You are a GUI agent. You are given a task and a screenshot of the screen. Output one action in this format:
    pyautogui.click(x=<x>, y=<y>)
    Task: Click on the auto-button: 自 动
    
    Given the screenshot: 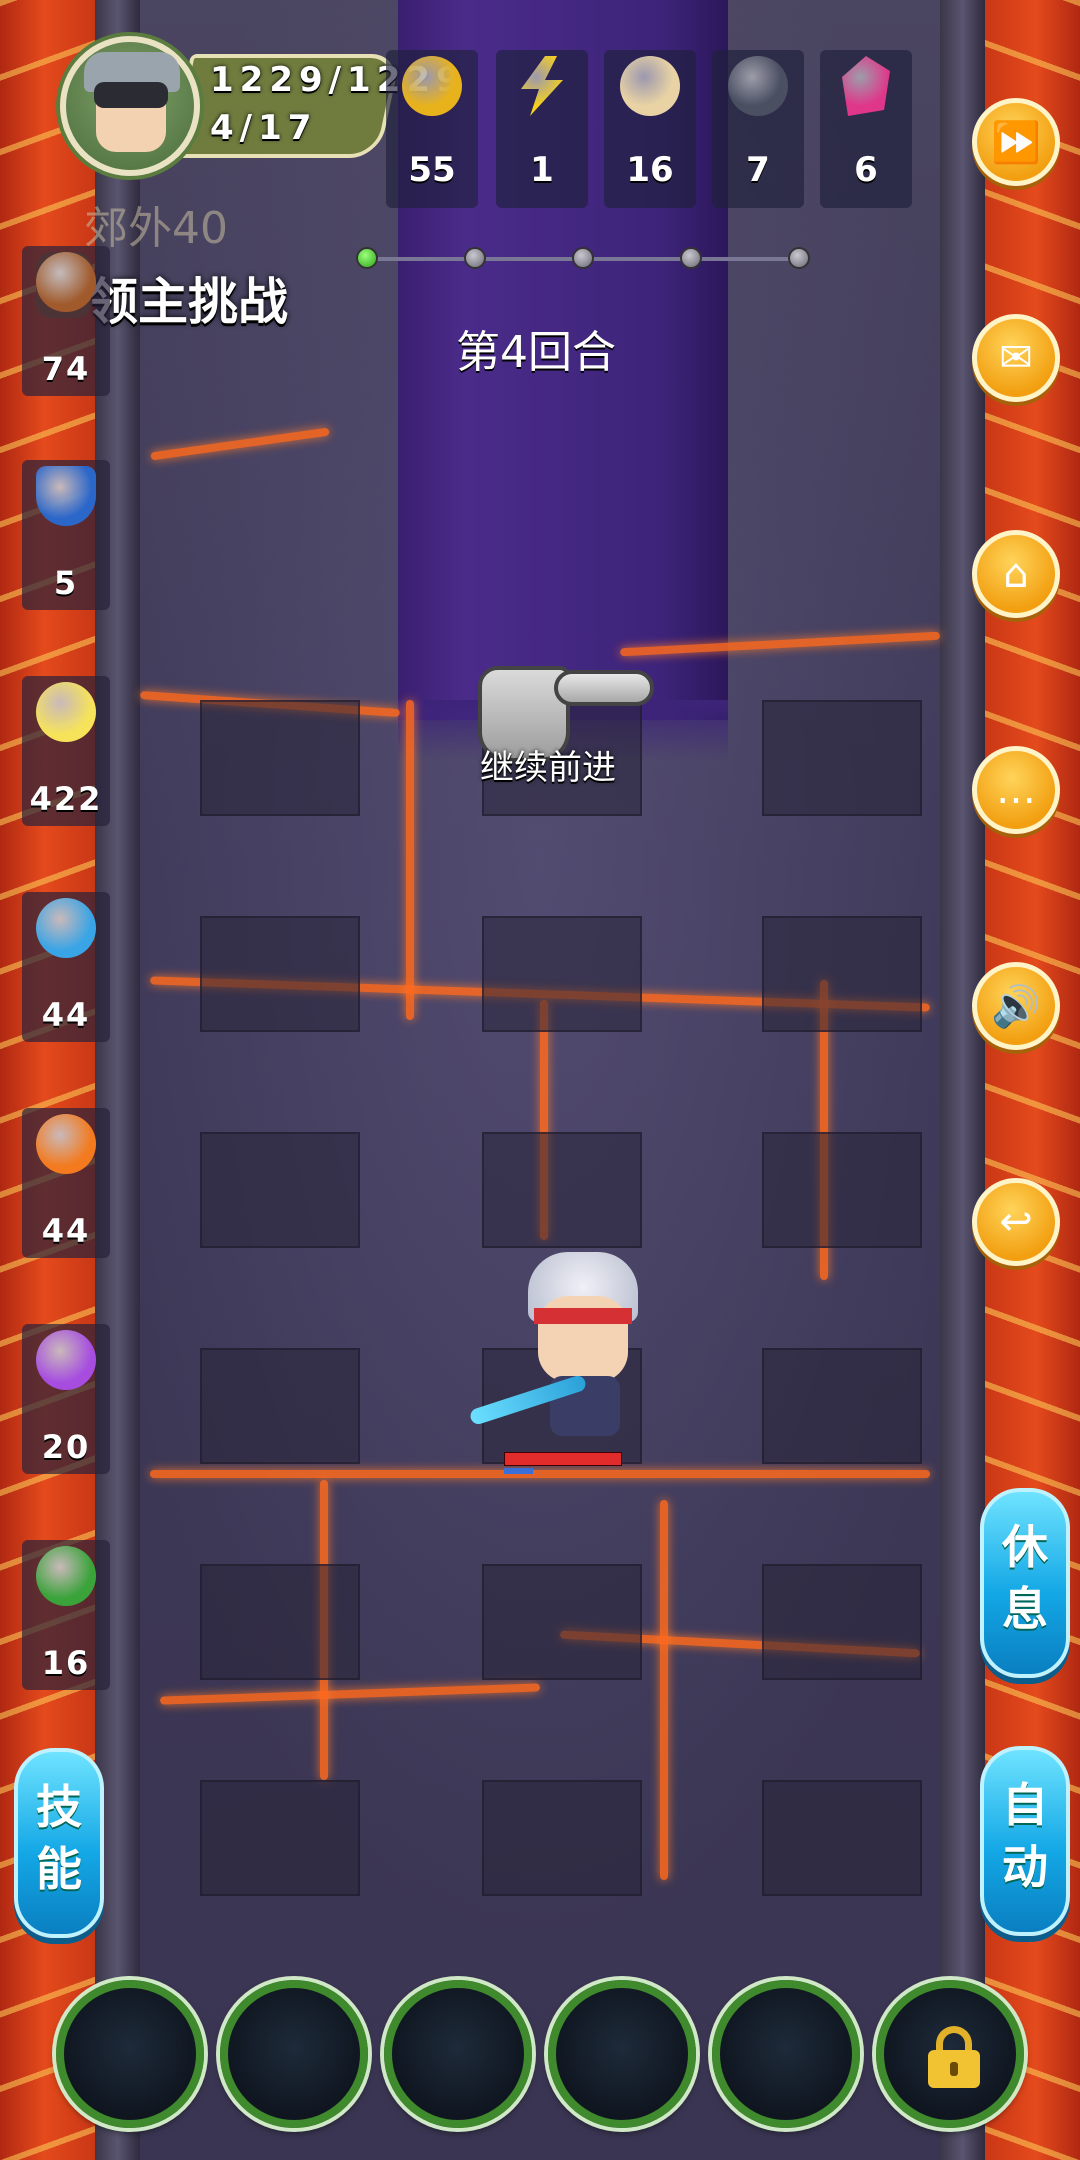 What is the action you would take?
    pyautogui.click(x=1025, y=1841)
    